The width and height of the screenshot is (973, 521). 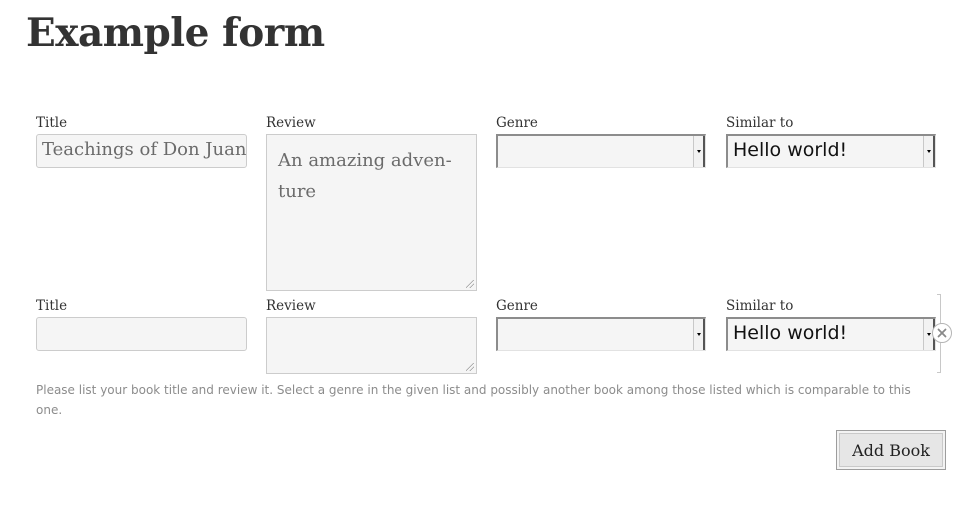 I want to click on add-book-button: Add Book, so click(x=891, y=450).